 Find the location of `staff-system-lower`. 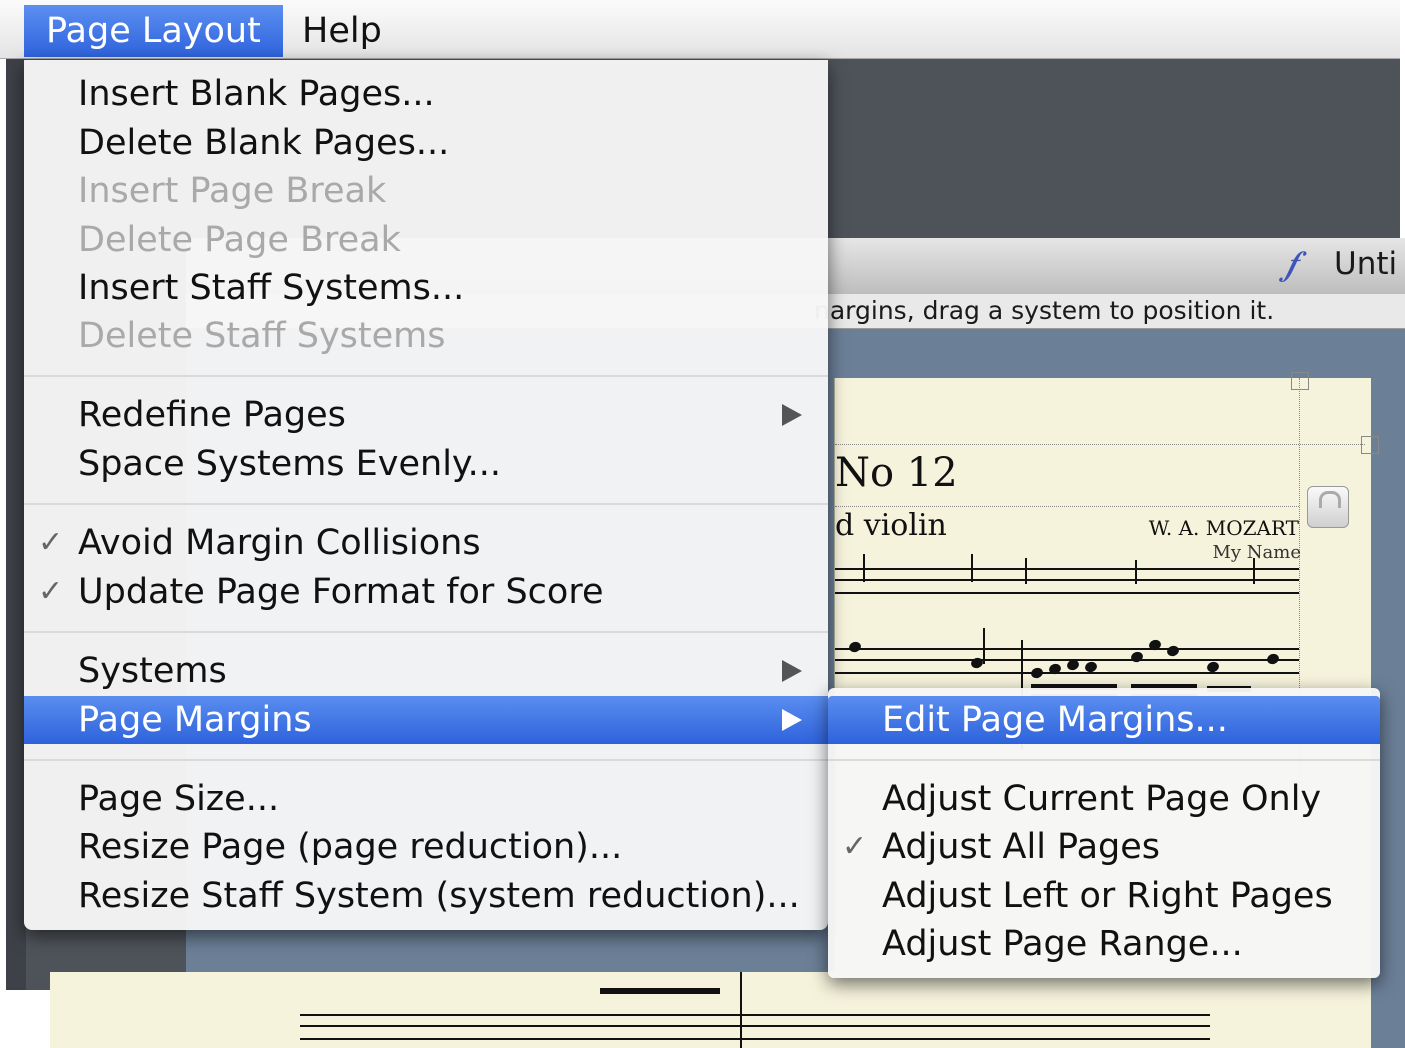

staff-system-lower is located at coordinates (755, 1027).